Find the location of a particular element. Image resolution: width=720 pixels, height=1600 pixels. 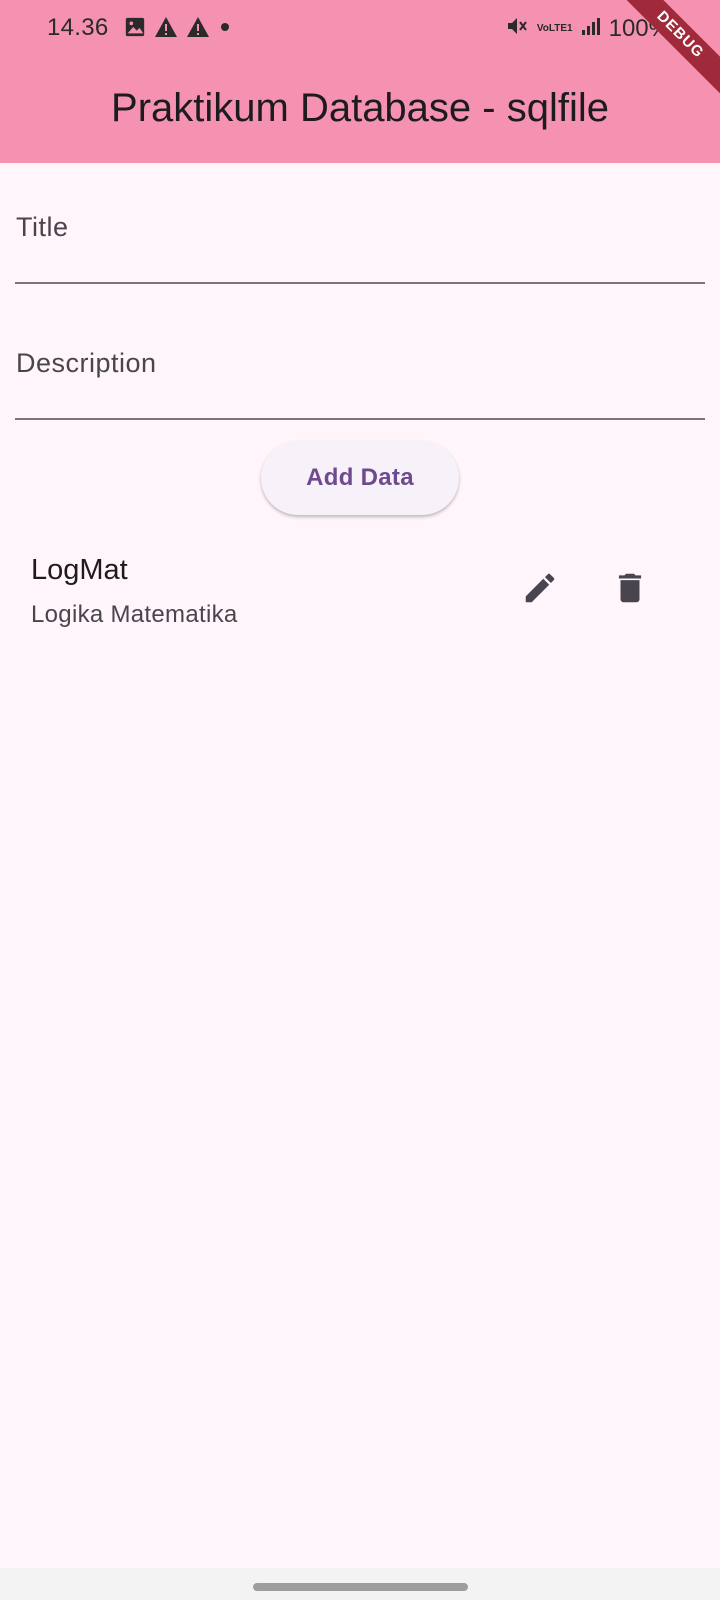

title-field-label: Title is located at coordinates (42, 227).